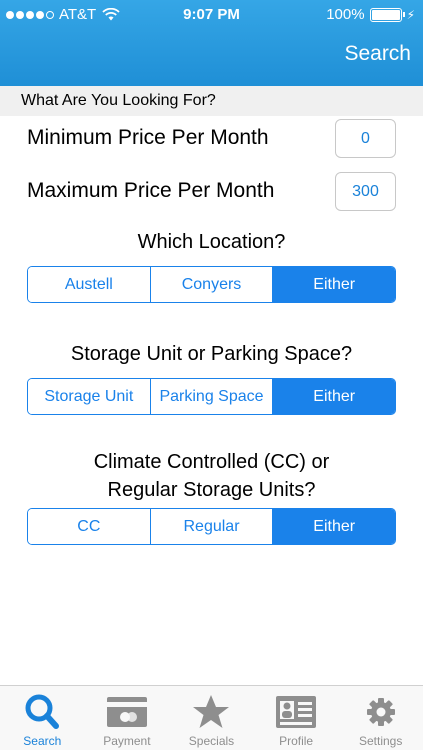 This screenshot has height=750, width=423. Describe the element at coordinates (380, 741) in the screenshot. I see `tab-label-settings: Settings` at that location.